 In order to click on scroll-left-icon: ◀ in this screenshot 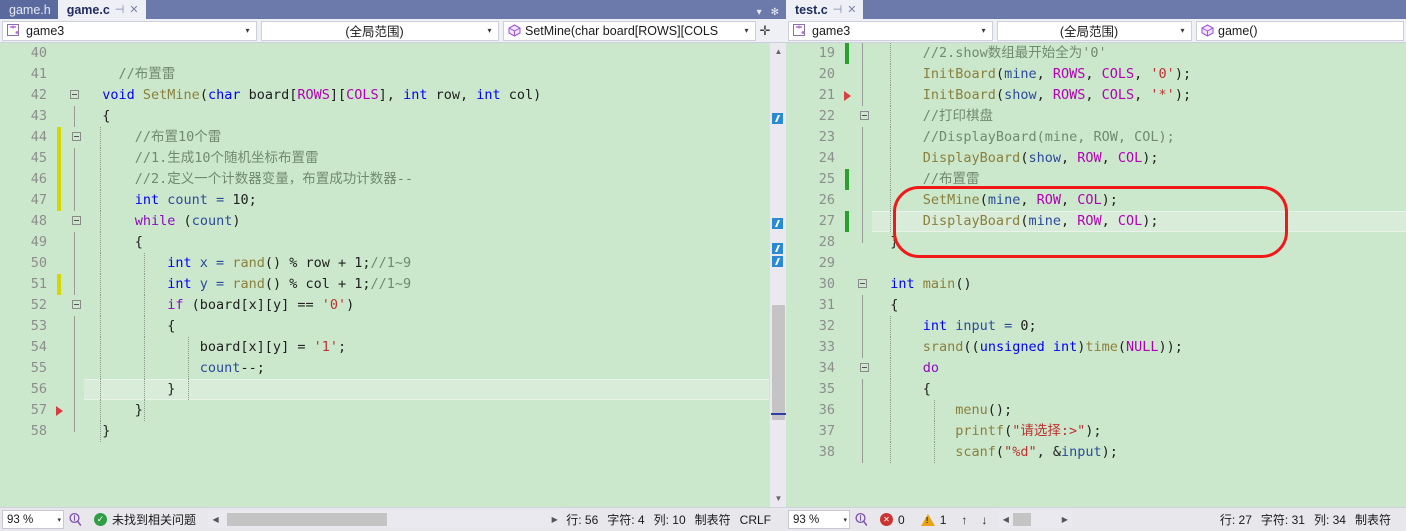, I will do `click(215, 519)`.